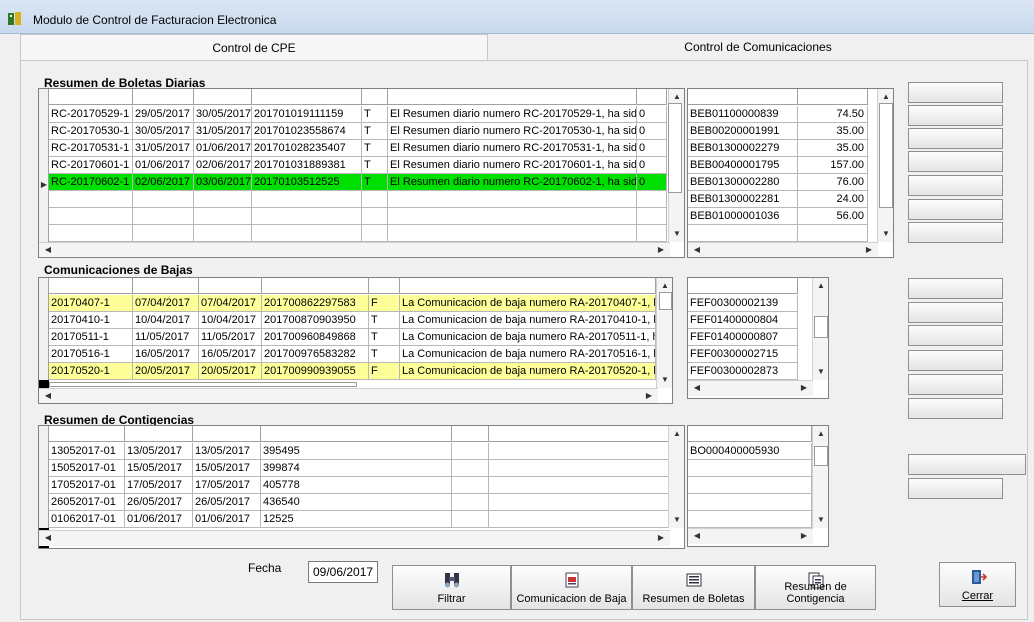  I want to click on table-cell: RC-20170529-1, so click(91, 114).